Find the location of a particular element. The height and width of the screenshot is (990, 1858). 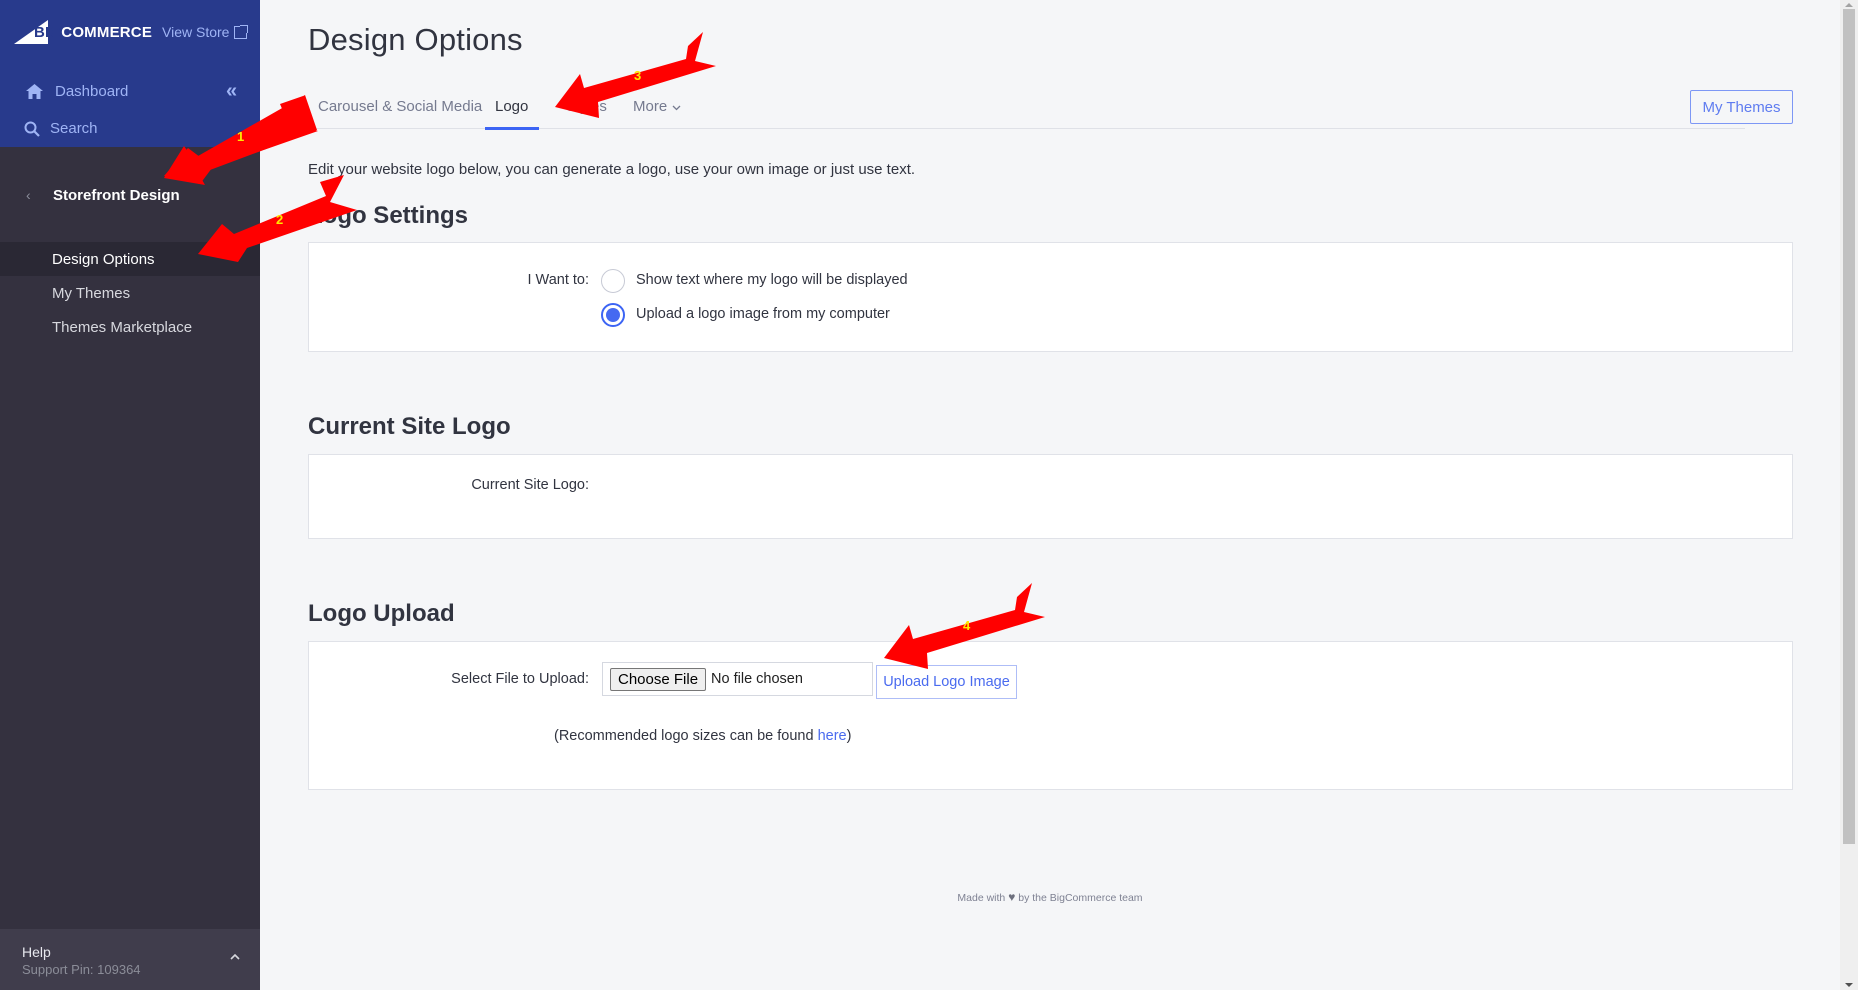

current-site-logo-label: Current Site Logo: is located at coordinates (530, 485).